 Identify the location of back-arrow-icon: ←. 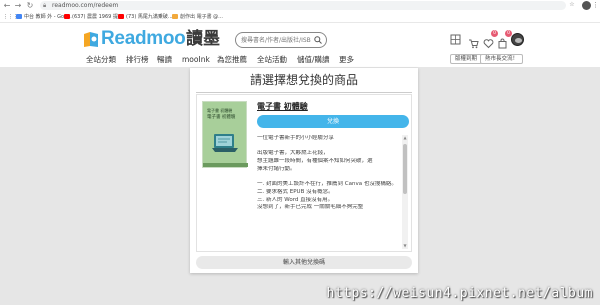
(7, 5).